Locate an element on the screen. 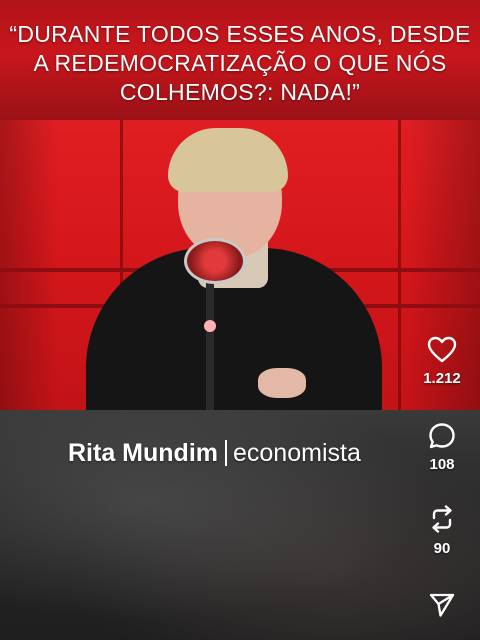 The width and height of the screenshot is (480, 640). comment-button: 108 is located at coordinates (442, 447).